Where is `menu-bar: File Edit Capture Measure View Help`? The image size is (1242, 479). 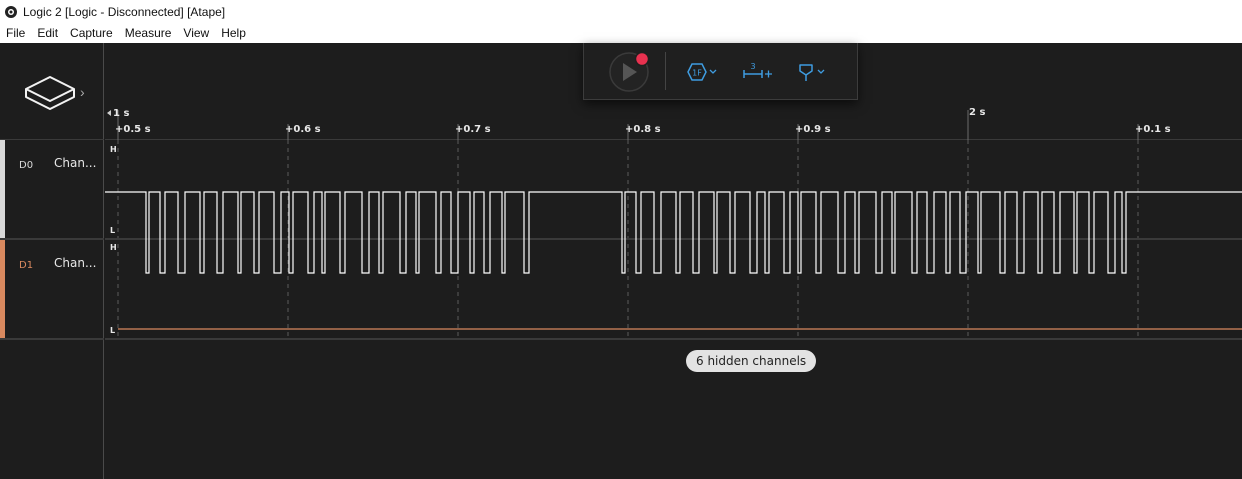 menu-bar: File Edit Capture Measure View Help is located at coordinates (621, 33).